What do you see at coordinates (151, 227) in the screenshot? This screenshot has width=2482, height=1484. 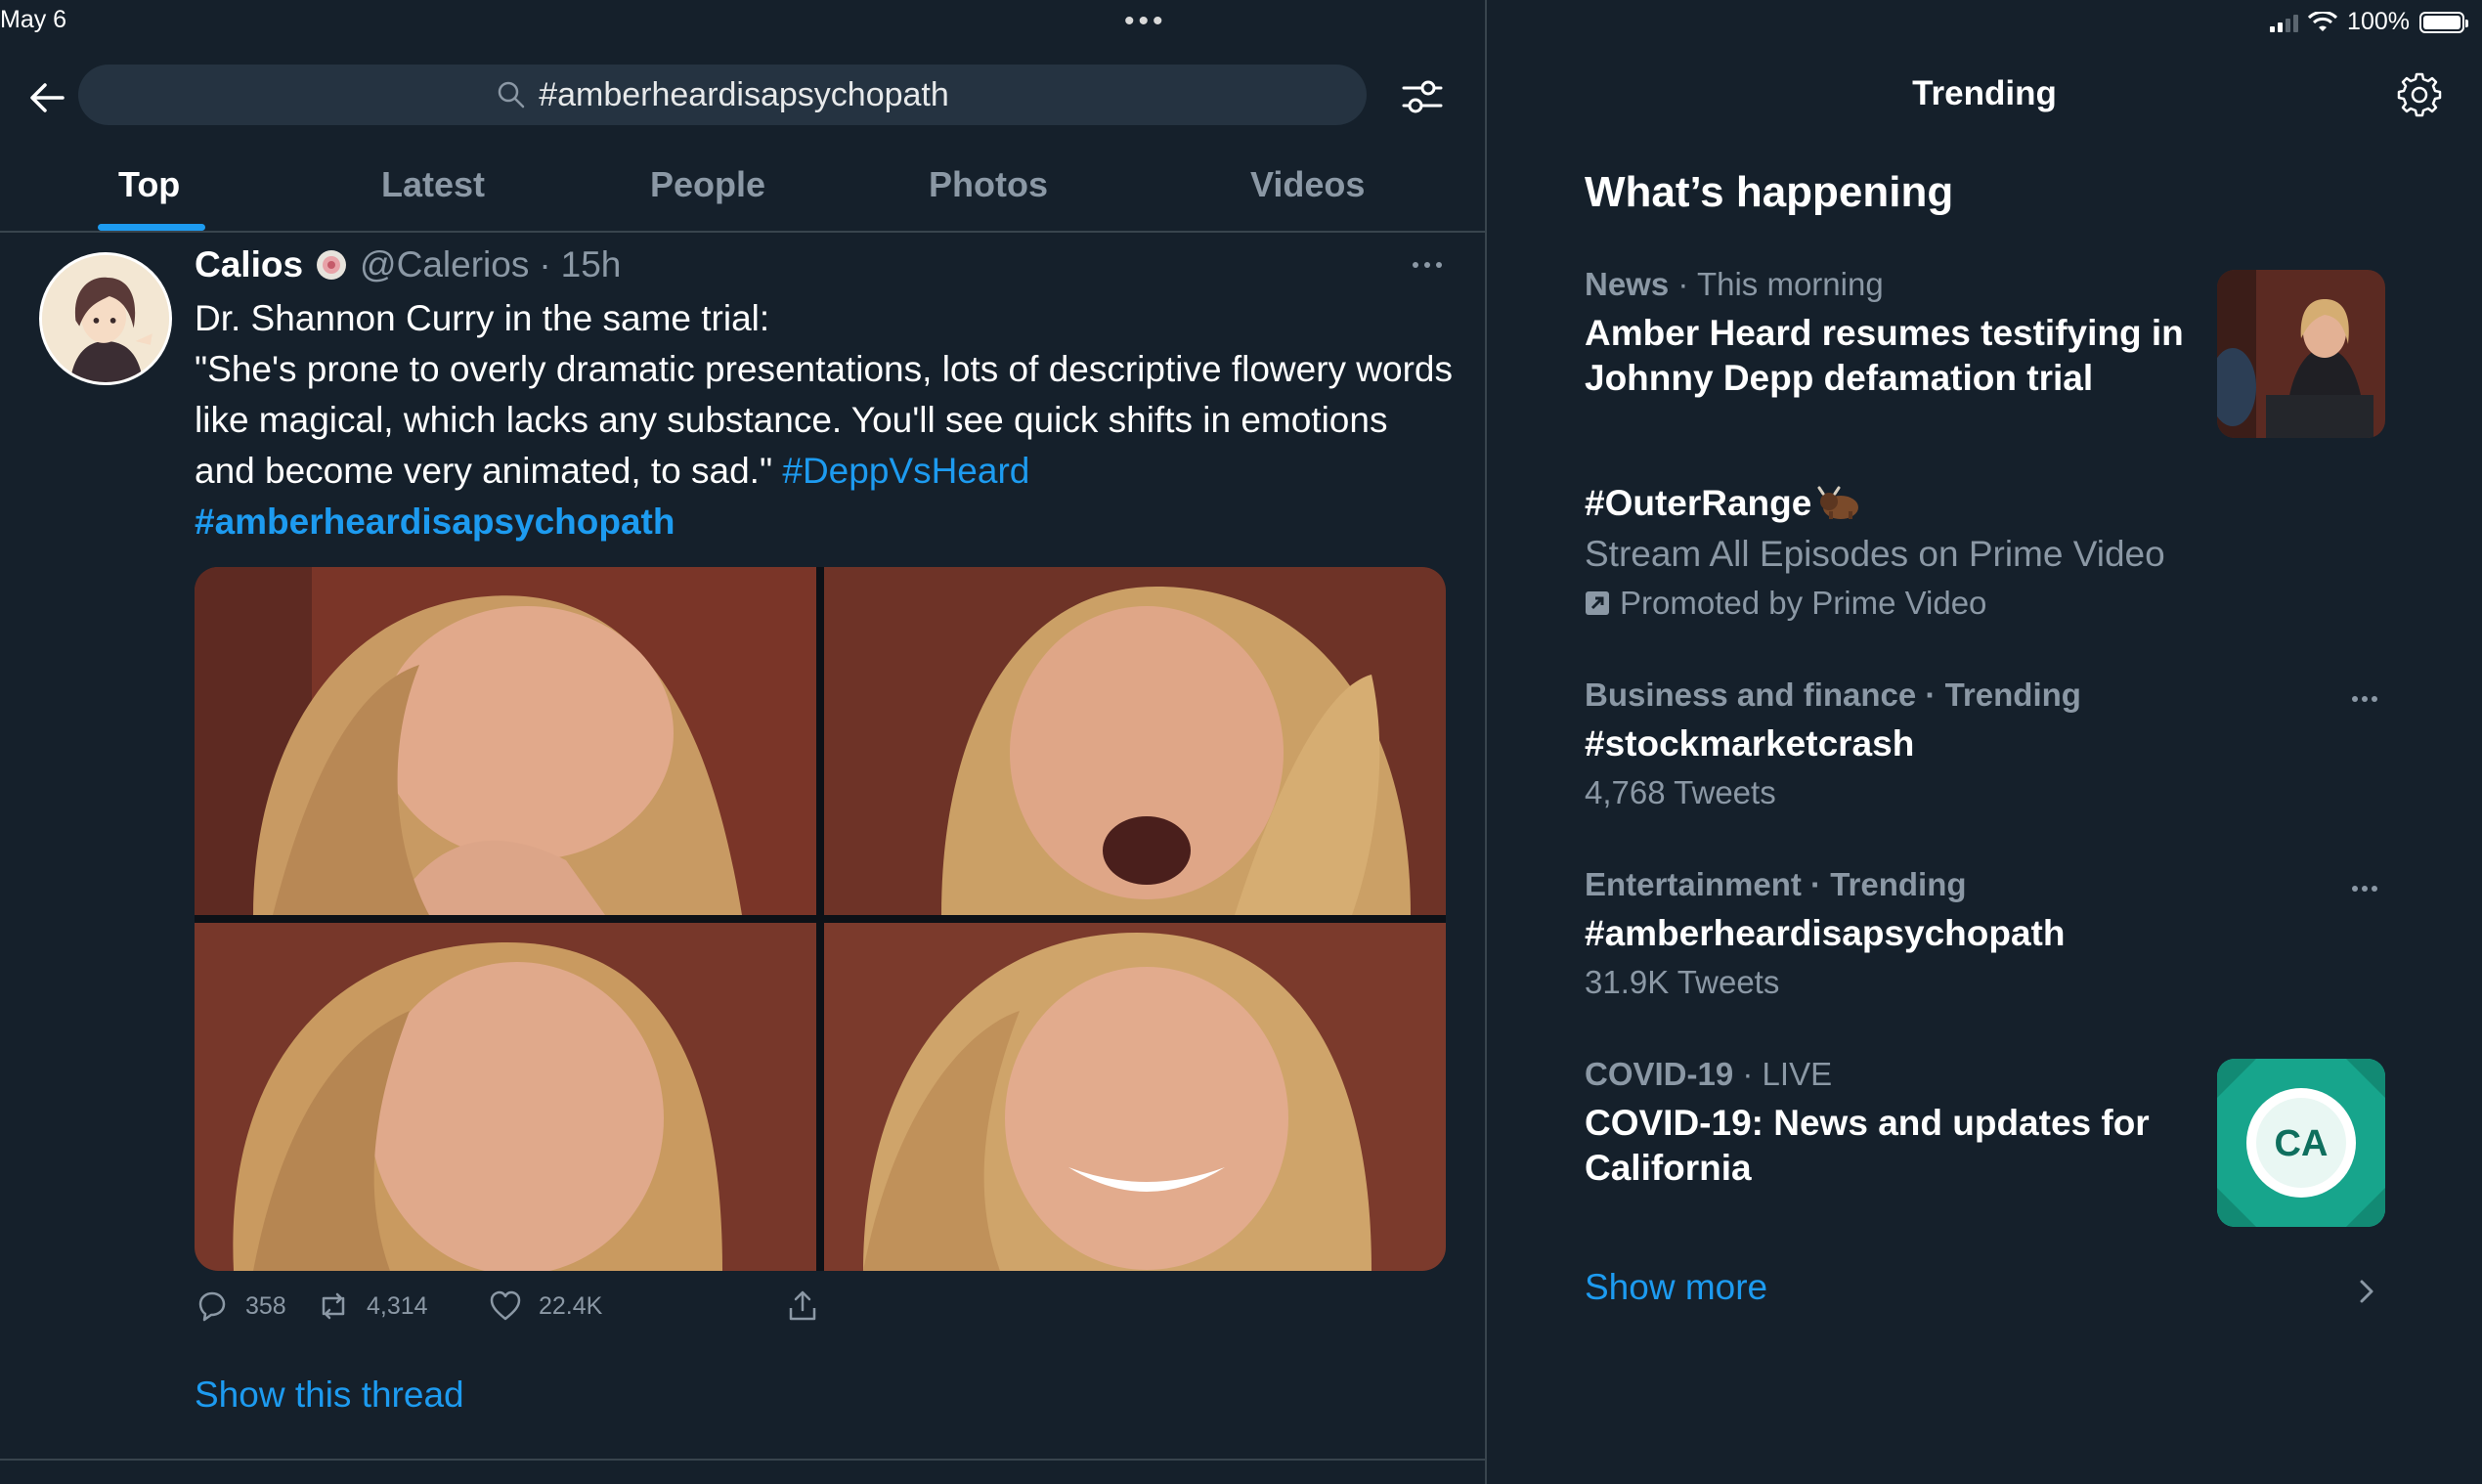 I see `active-tab-indicator` at bounding box center [151, 227].